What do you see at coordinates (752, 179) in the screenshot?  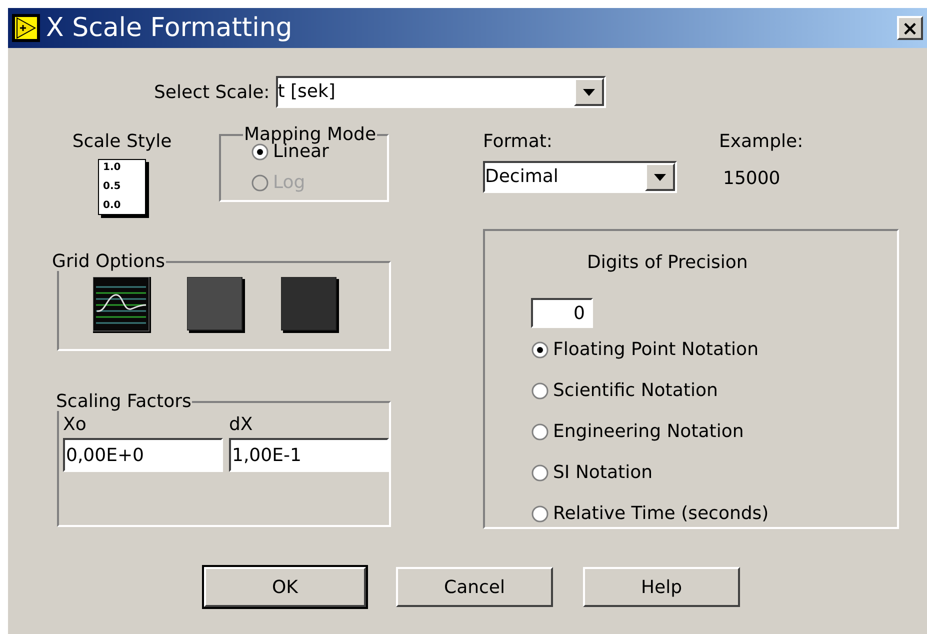 I see `example-value: 15000` at bounding box center [752, 179].